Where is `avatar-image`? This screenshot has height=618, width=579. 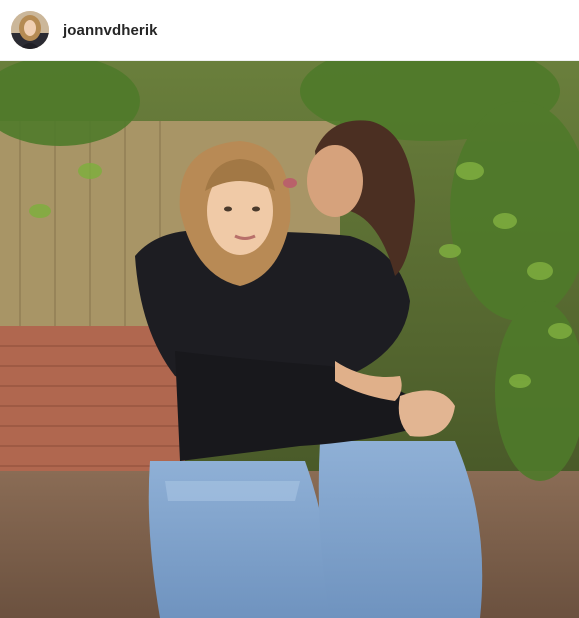
avatar-image is located at coordinates (30, 30).